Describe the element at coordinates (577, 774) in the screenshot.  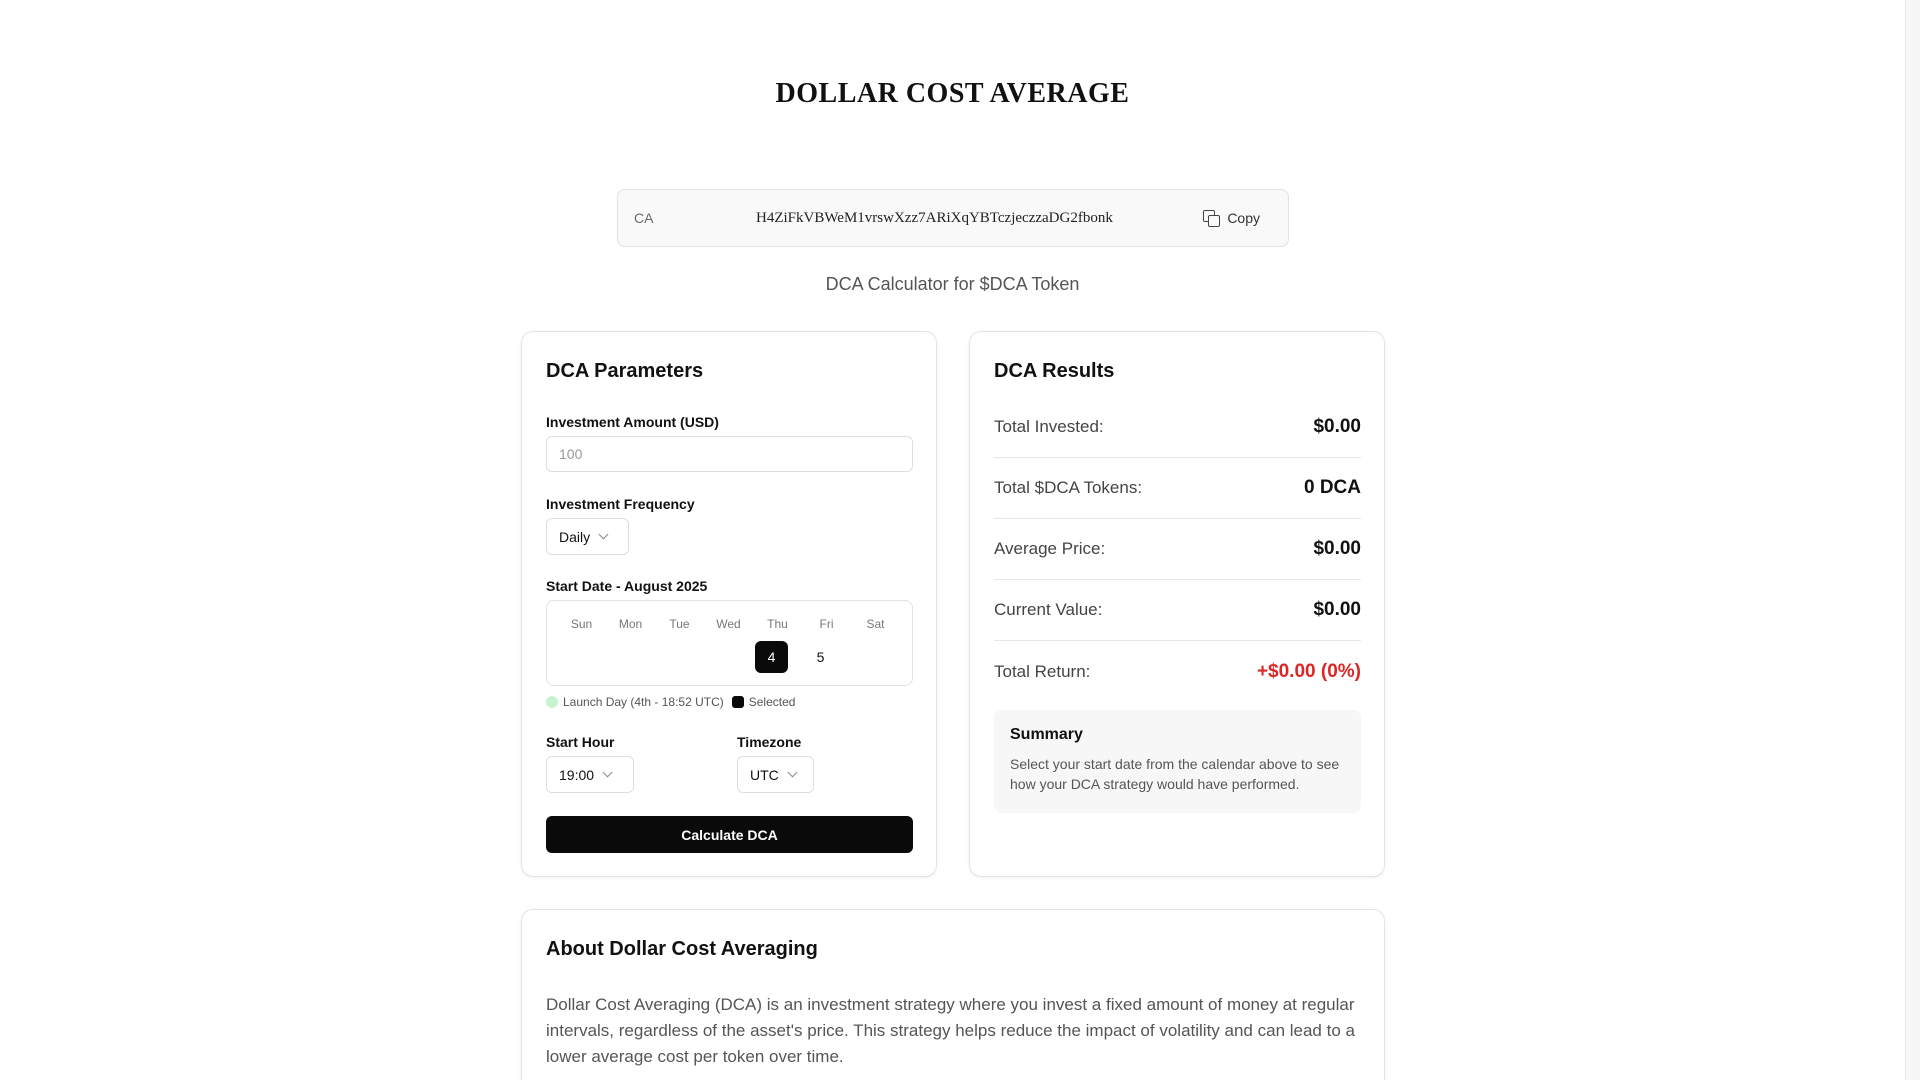
I see `start-hour-value: 19:00` at that location.